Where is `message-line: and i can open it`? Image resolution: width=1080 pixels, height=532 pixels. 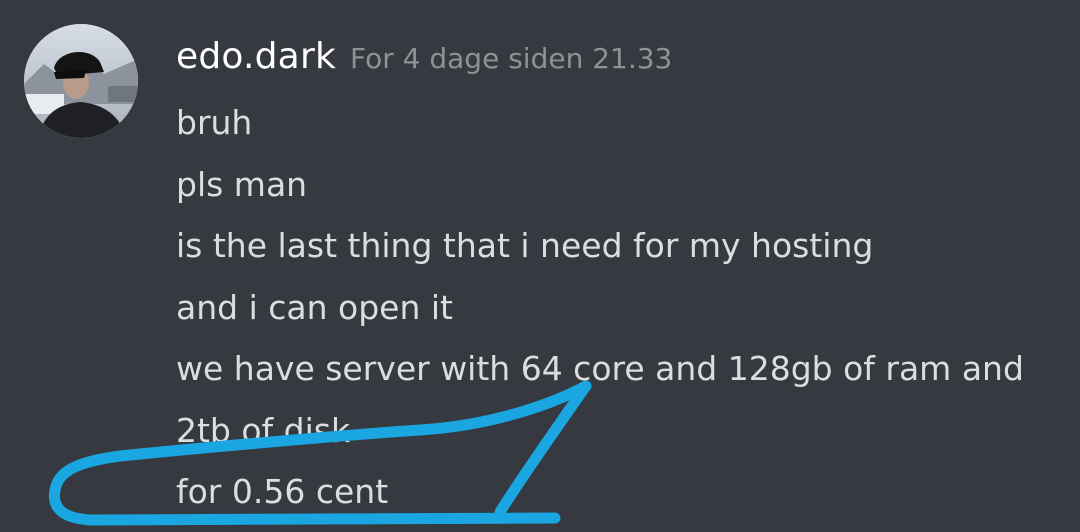
message-line: and i can open it is located at coordinates (314, 307).